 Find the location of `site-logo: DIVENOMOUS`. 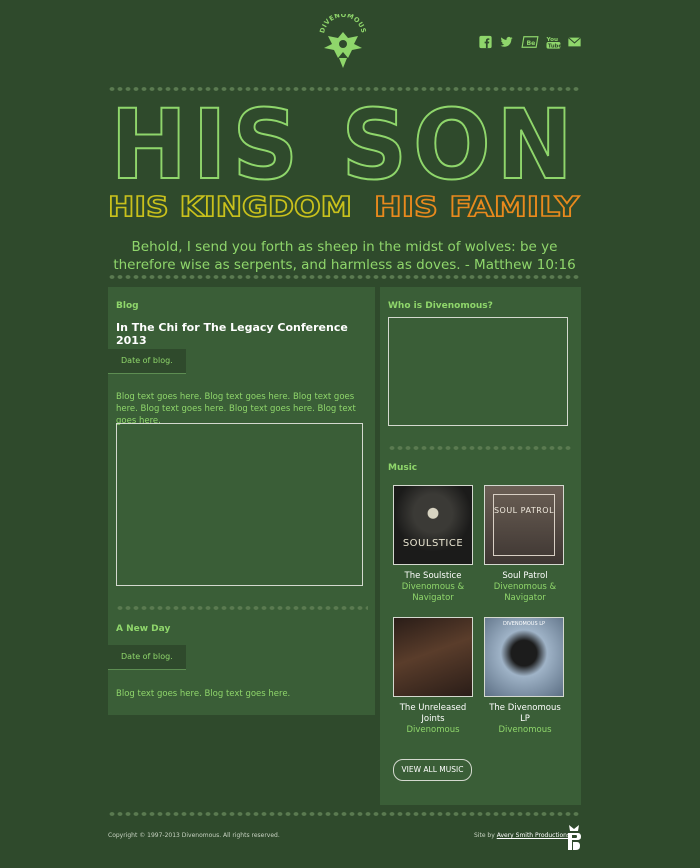

site-logo: DIVENOMOUS is located at coordinates (343, 41).